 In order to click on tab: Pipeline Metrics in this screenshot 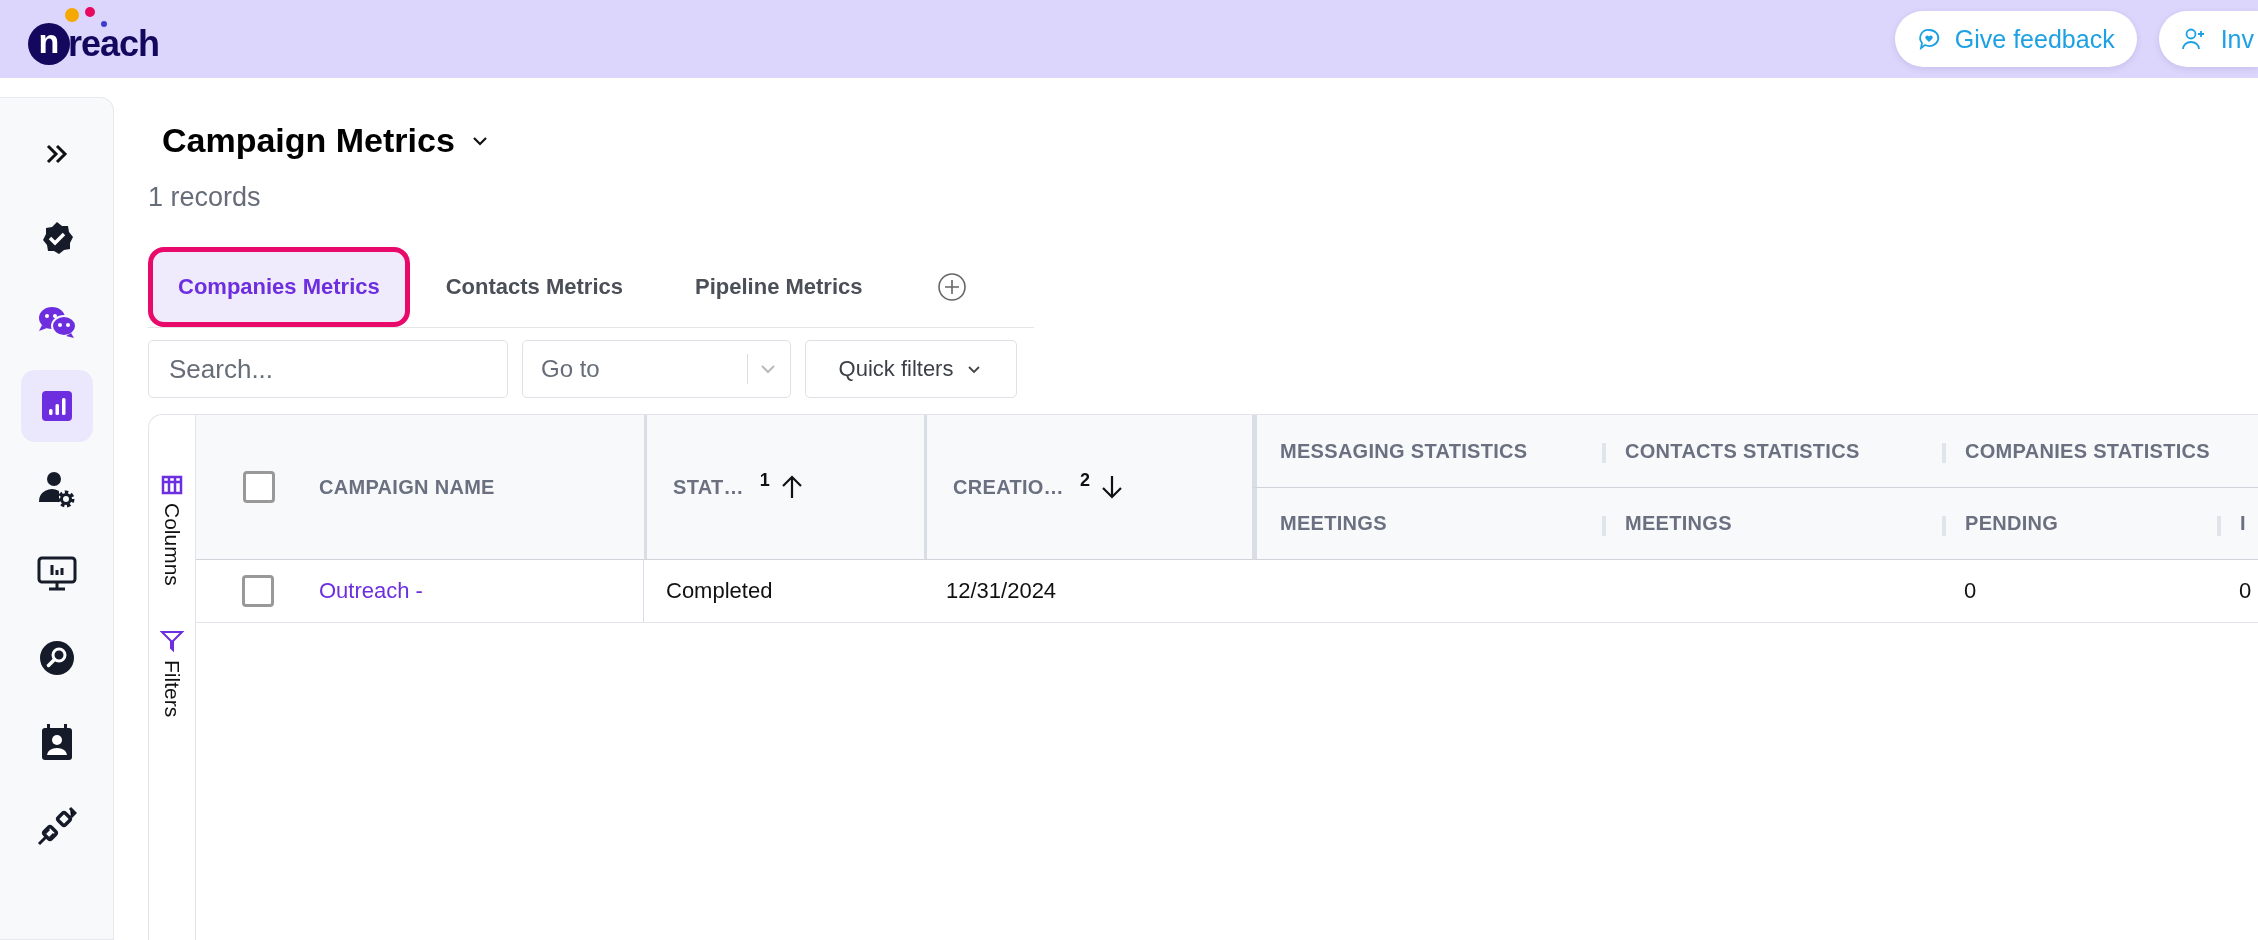, I will do `click(779, 287)`.